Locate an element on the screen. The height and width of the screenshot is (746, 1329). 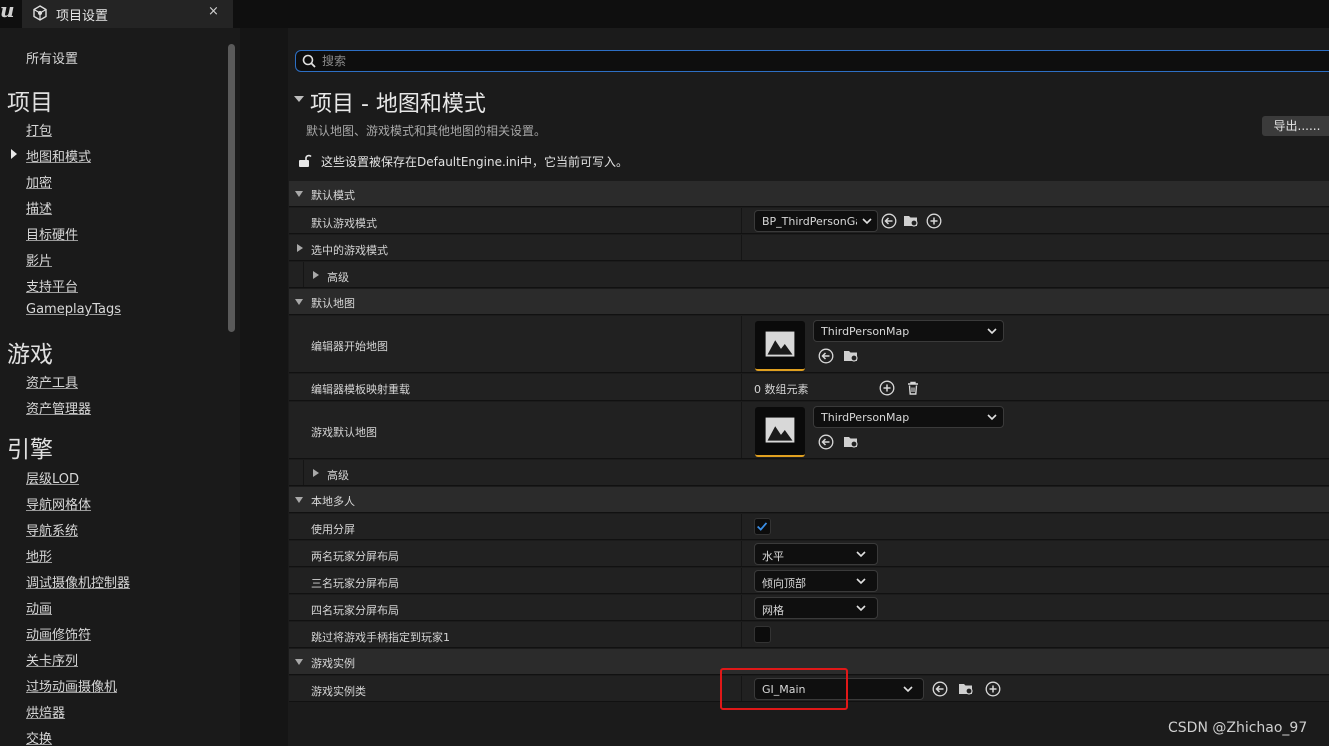
section-local-multiplayer: 本地多人 is located at coordinates (809, 500).